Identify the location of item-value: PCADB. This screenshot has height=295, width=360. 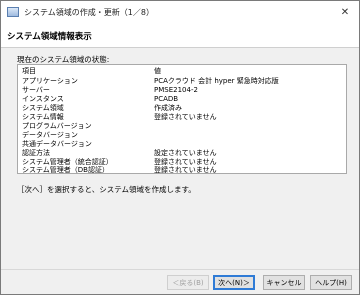
(166, 99).